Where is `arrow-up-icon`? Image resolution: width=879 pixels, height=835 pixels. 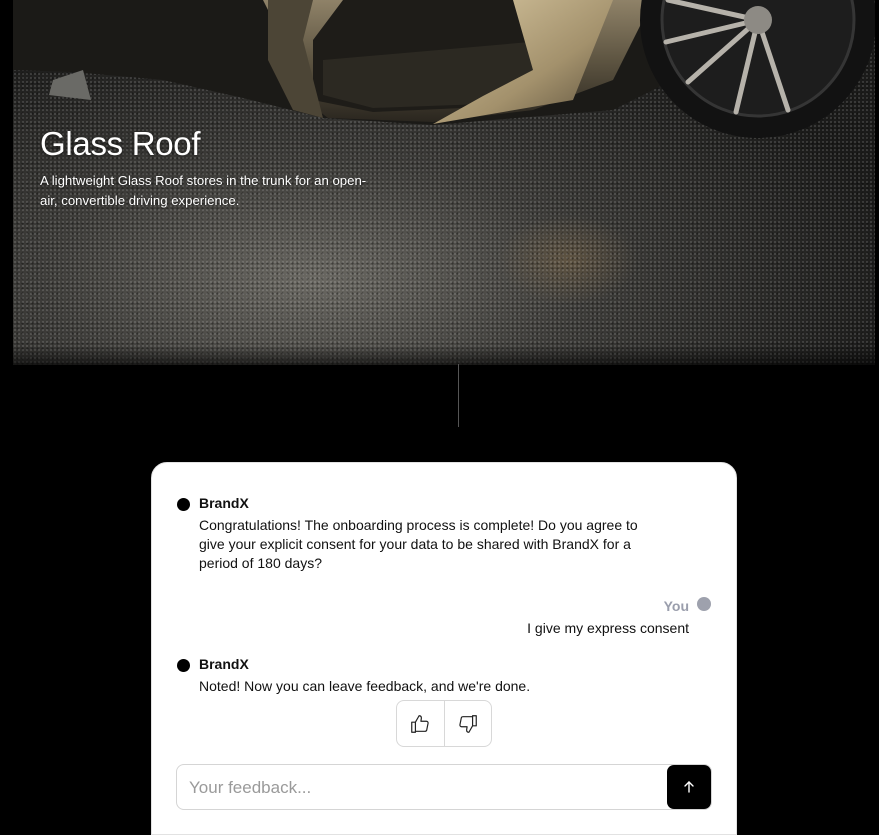 arrow-up-icon is located at coordinates (689, 787).